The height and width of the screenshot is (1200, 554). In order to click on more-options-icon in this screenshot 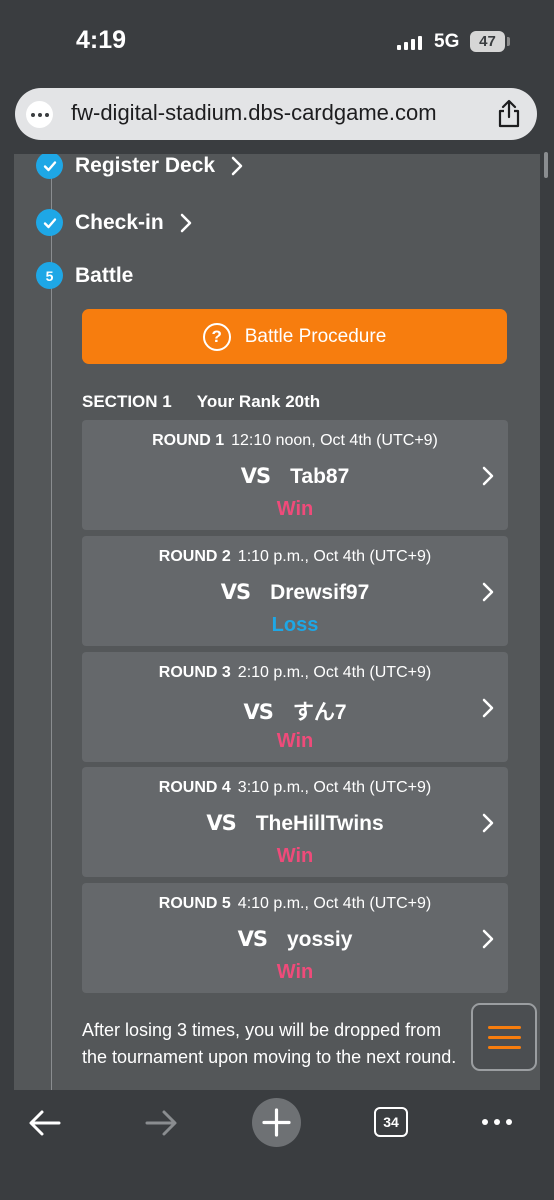, I will do `click(497, 1122)`.